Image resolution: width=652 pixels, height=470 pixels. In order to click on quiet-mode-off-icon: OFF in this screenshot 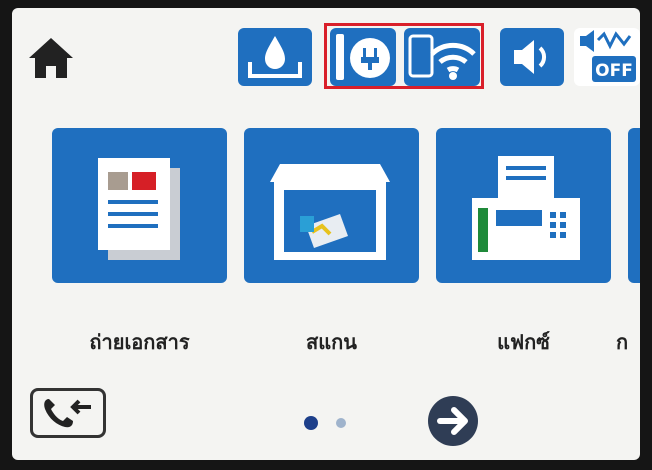, I will do `click(608, 56)`.